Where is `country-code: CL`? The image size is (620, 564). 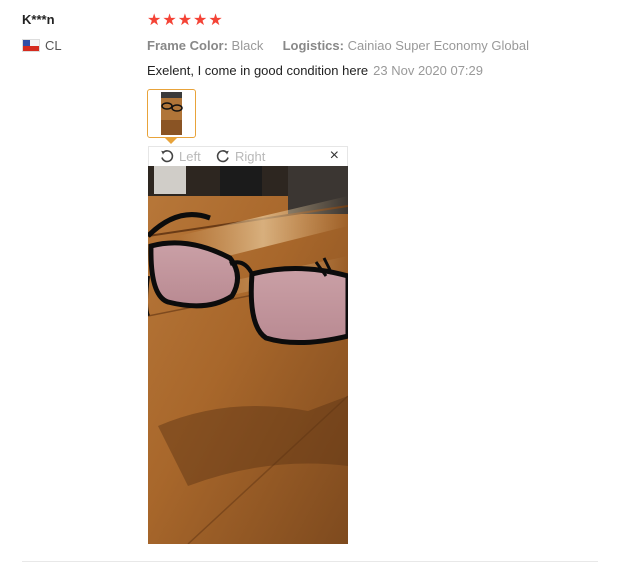 country-code: CL is located at coordinates (53, 45).